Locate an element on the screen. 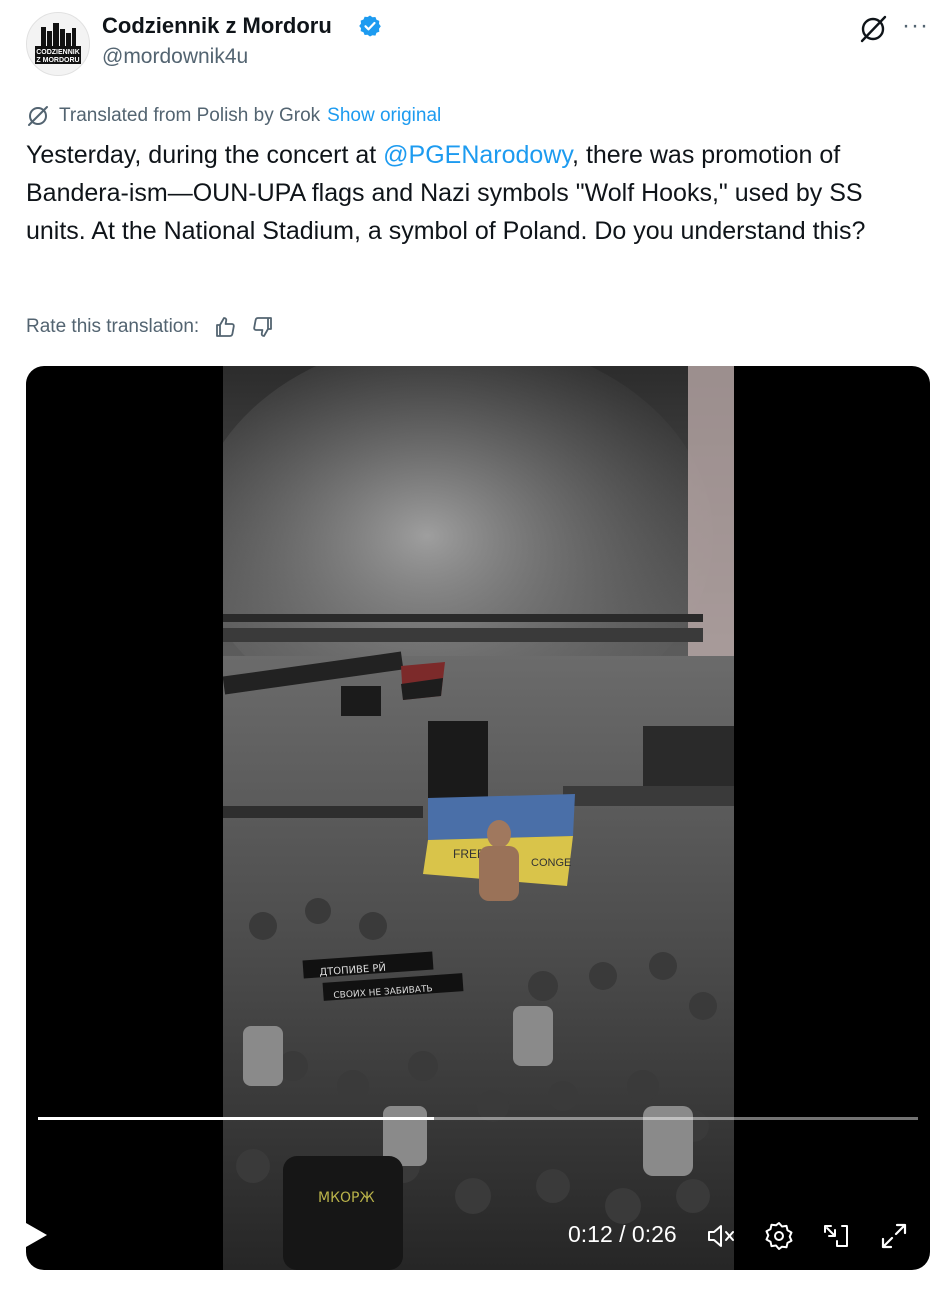 The width and height of the screenshot is (950, 1296). grok-translate-icon is located at coordinates (38, 116).